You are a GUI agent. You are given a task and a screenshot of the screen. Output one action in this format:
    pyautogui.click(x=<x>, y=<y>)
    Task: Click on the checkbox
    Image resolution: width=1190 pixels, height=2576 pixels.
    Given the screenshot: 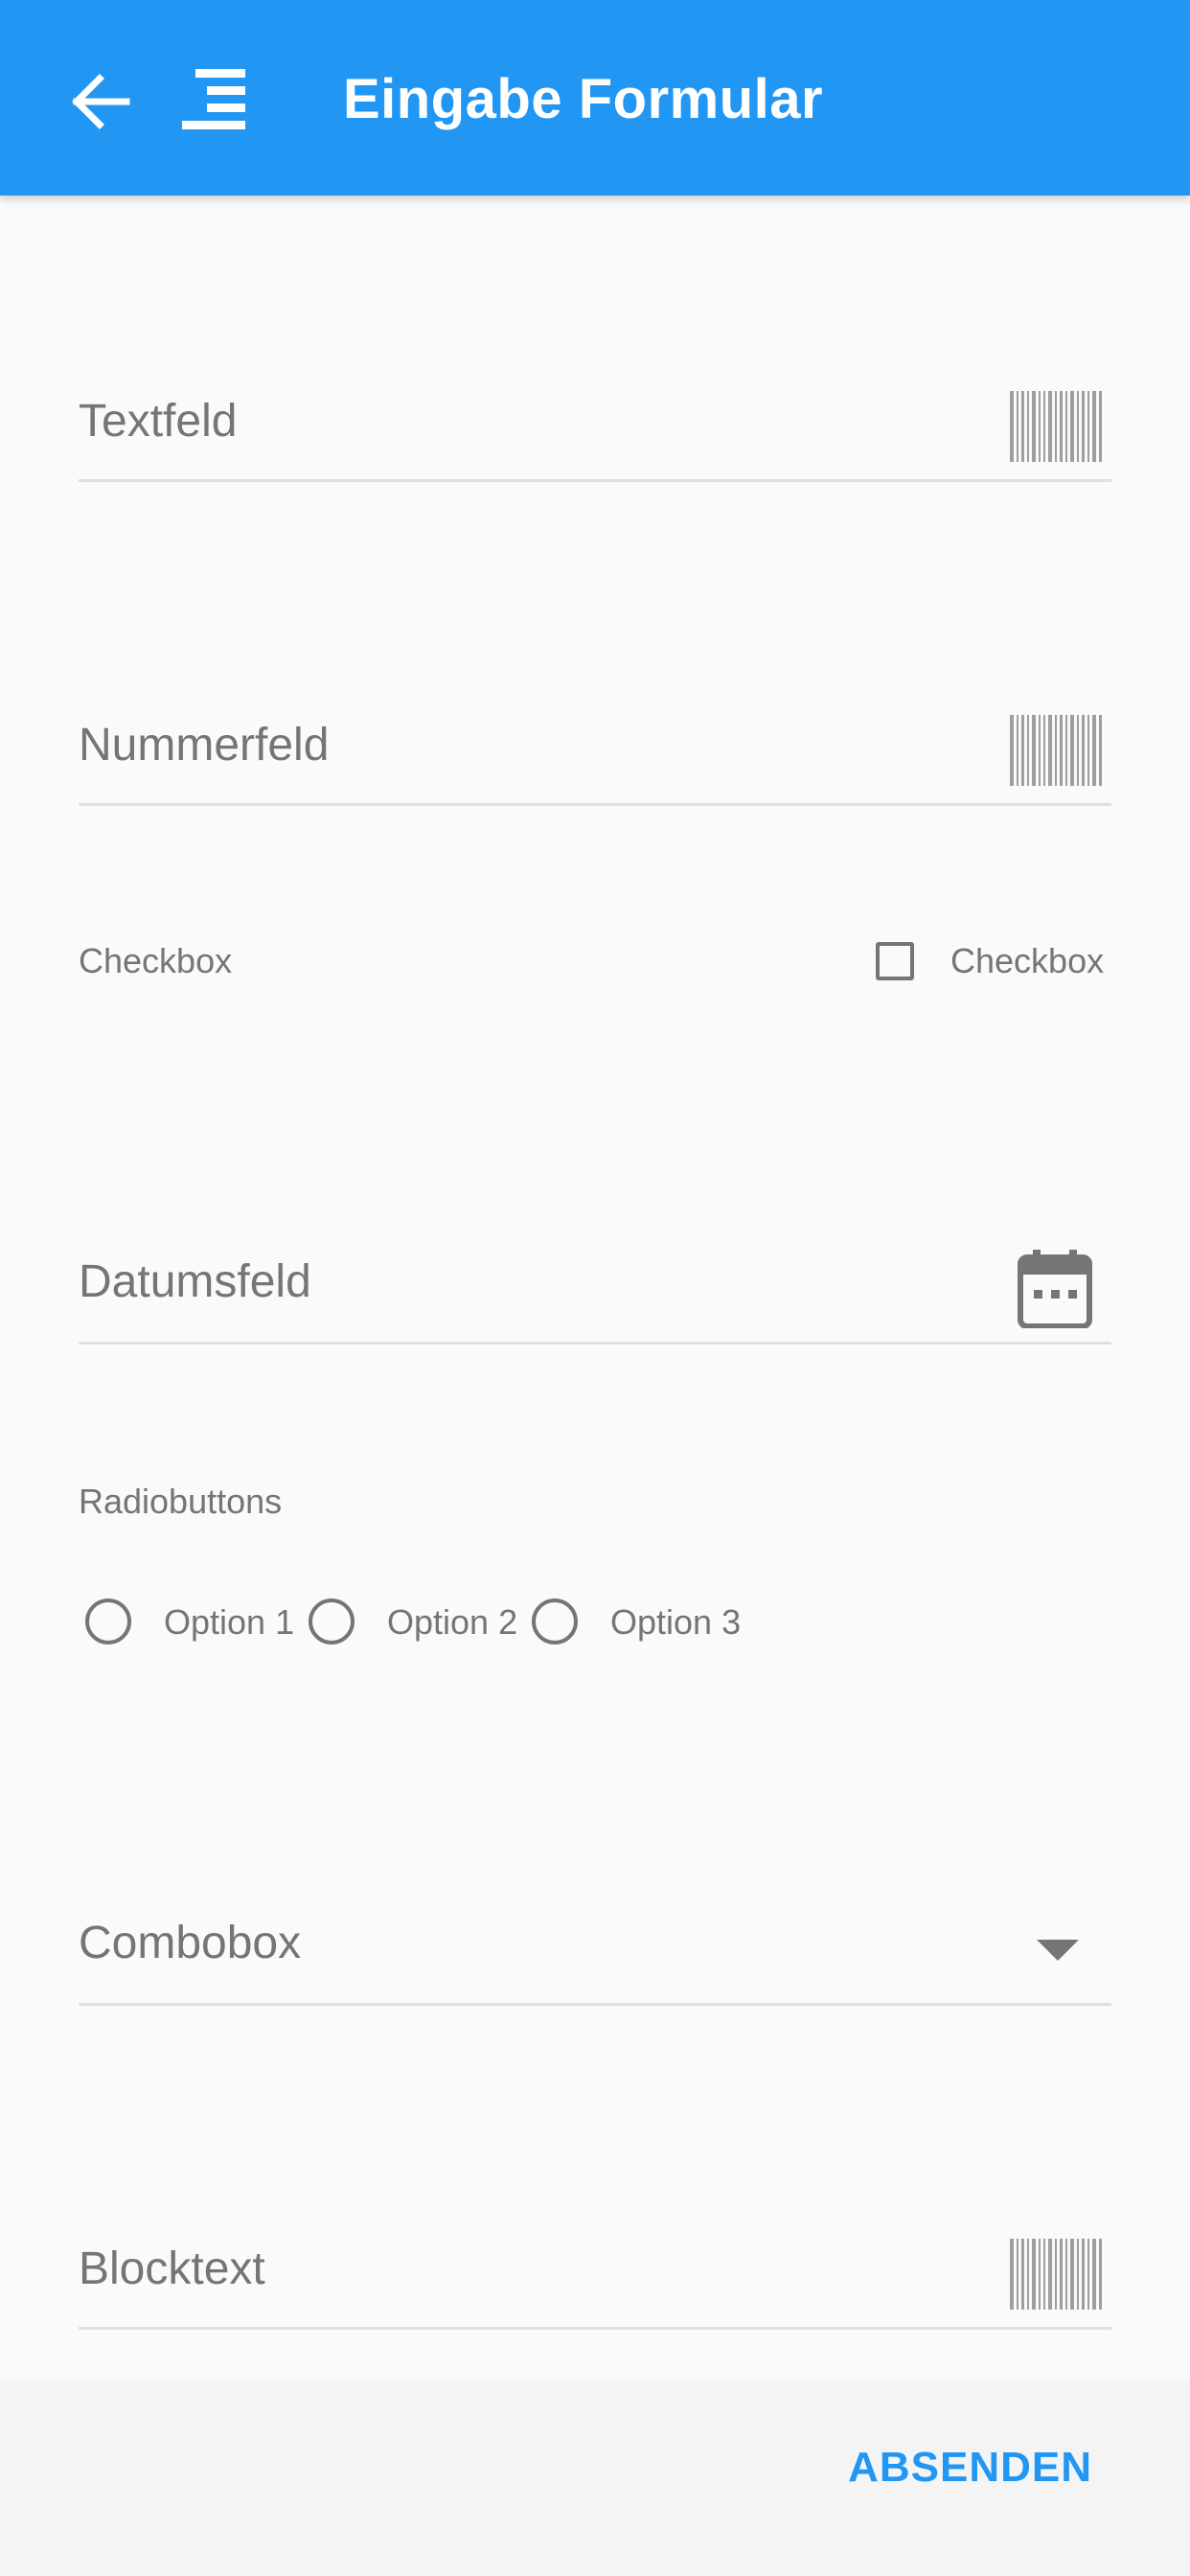 What is the action you would take?
    pyautogui.click(x=895, y=961)
    